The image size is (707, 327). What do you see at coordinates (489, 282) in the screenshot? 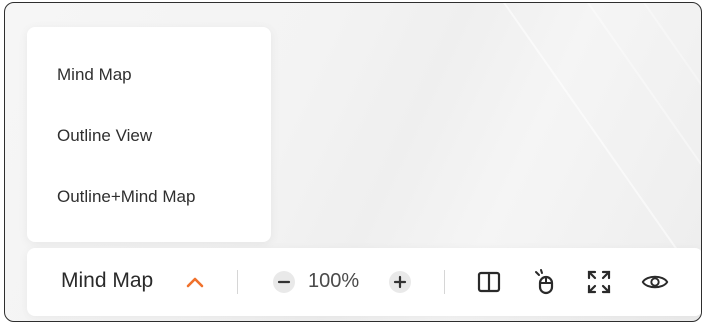
I see `split-view-icon` at bounding box center [489, 282].